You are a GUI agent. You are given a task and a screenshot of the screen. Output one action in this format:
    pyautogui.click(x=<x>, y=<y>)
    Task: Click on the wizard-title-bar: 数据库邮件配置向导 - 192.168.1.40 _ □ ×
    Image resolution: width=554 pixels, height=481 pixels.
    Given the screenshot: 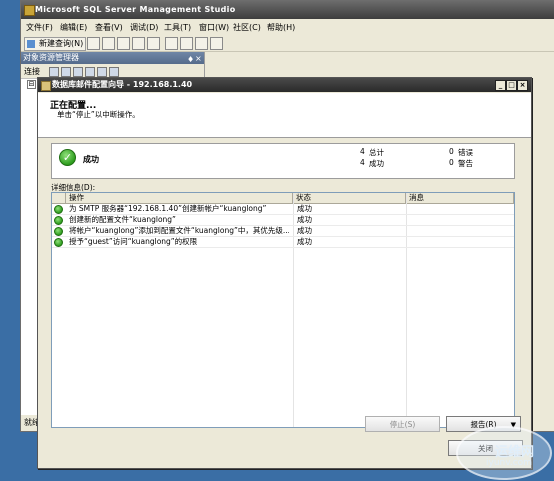 What is the action you would take?
    pyautogui.click(x=284, y=85)
    